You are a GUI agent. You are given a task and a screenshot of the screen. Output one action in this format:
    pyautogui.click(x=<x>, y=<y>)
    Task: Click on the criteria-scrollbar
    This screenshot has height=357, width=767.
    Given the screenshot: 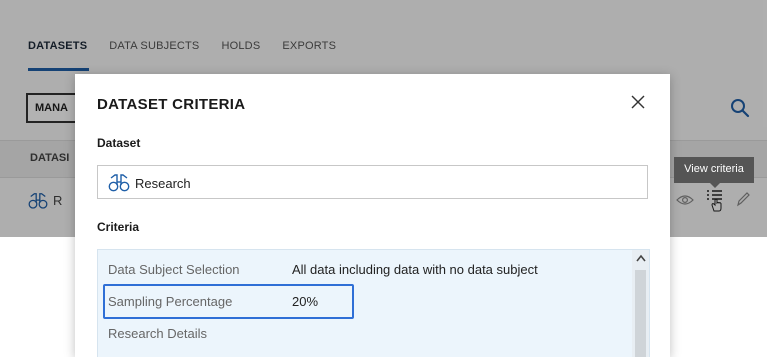 What is the action you would take?
    pyautogui.click(x=640, y=303)
    